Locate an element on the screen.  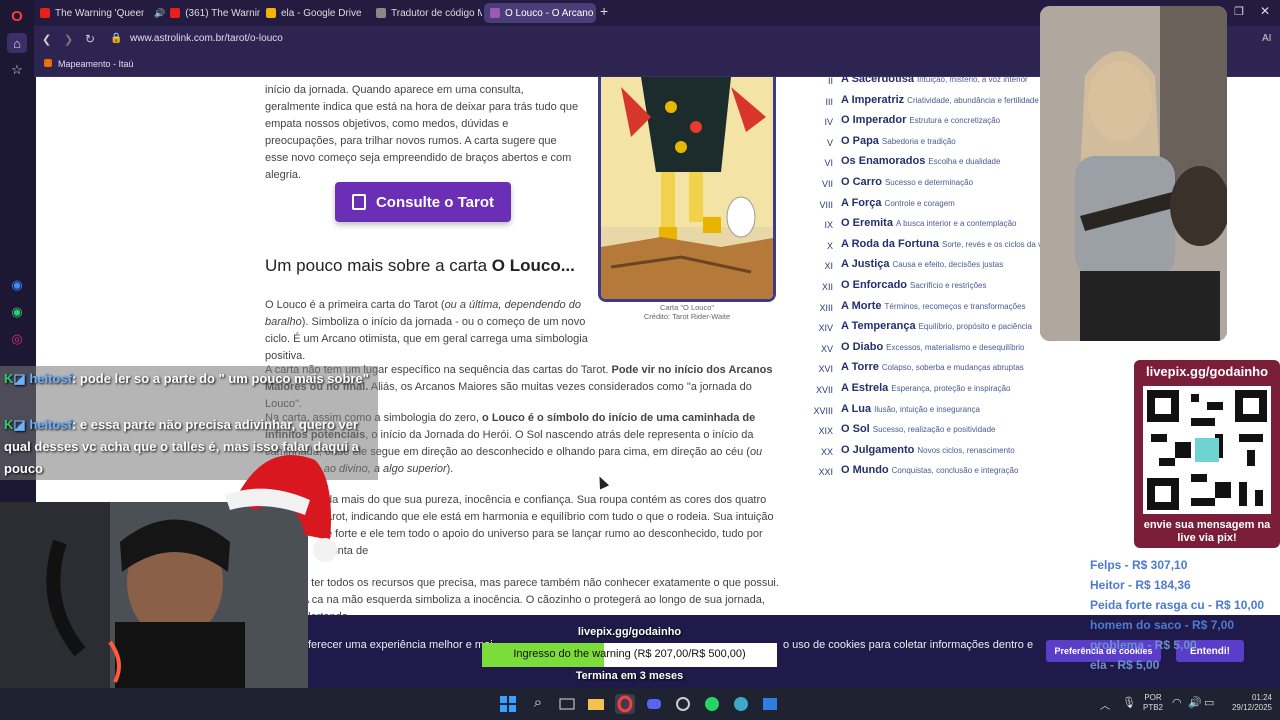
microphone-icon: 🎙 is located at coordinates (1129, 702).